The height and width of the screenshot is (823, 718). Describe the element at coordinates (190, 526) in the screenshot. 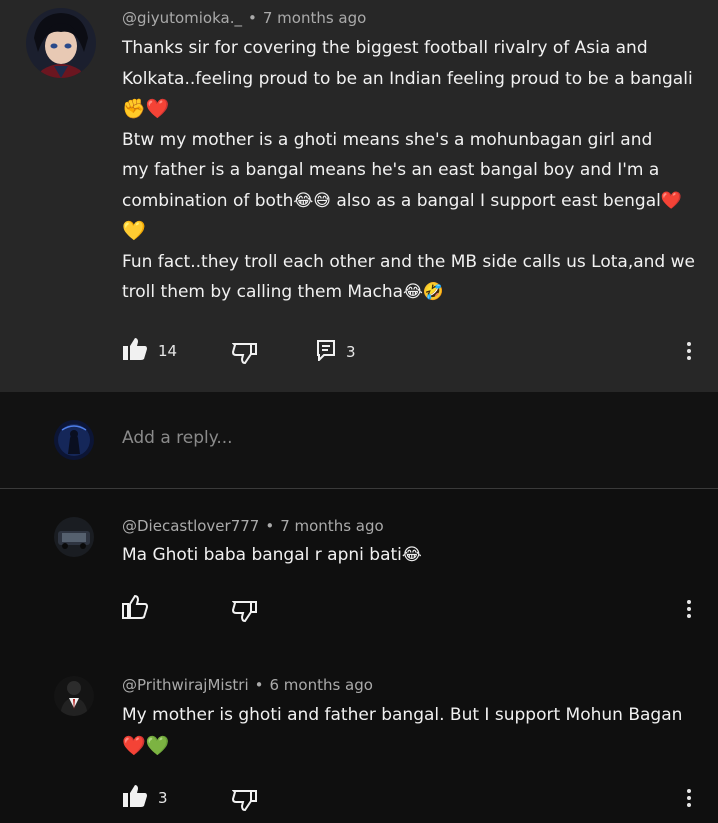

I see `comment-author: @Diecastlover777` at that location.